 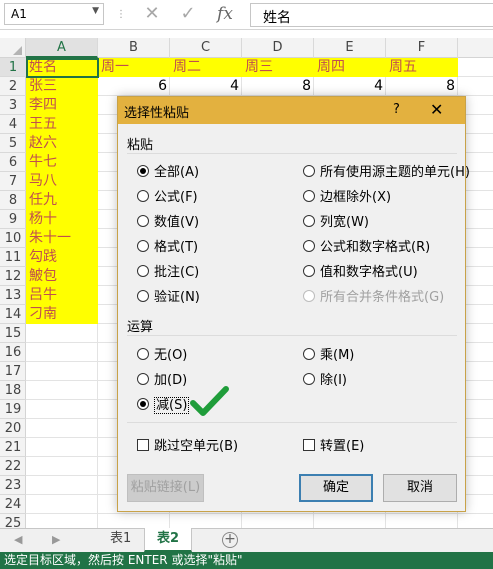 I want to click on row-header: 16, so click(x=13, y=352).